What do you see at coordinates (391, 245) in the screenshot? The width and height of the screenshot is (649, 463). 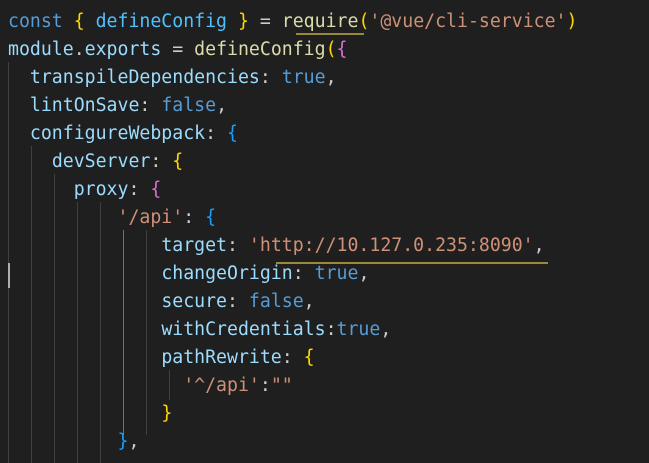 I see `code-token: 'http://10.127.0.235:8090'` at bounding box center [391, 245].